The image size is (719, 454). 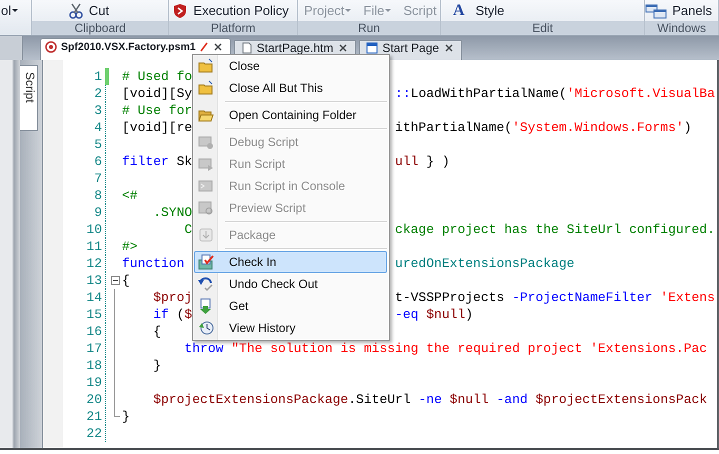 What do you see at coordinates (93, 365) in the screenshot?
I see `line-number: 18` at bounding box center [93, 365].